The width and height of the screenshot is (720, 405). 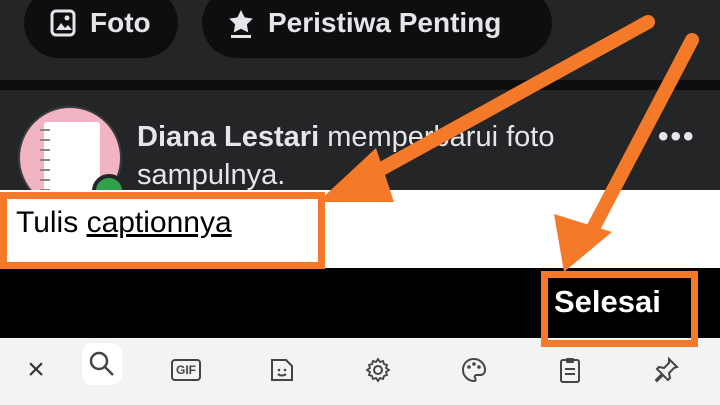 I want to click on caption-highlight-box, so click(x=162, y=230).